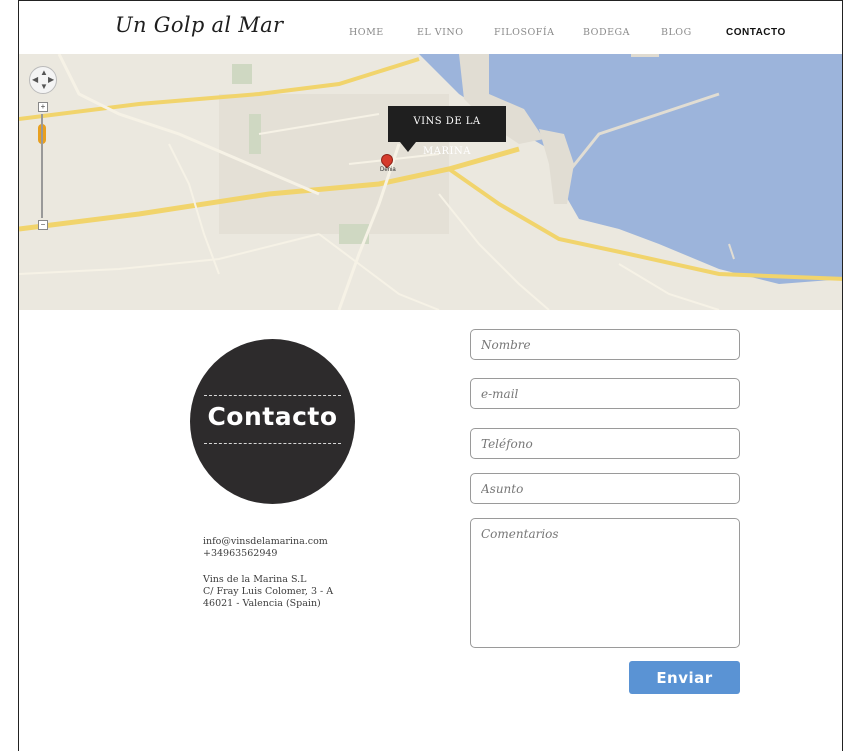  I want to click on nav-item-bodega: BODEGA, so click(606, 32).